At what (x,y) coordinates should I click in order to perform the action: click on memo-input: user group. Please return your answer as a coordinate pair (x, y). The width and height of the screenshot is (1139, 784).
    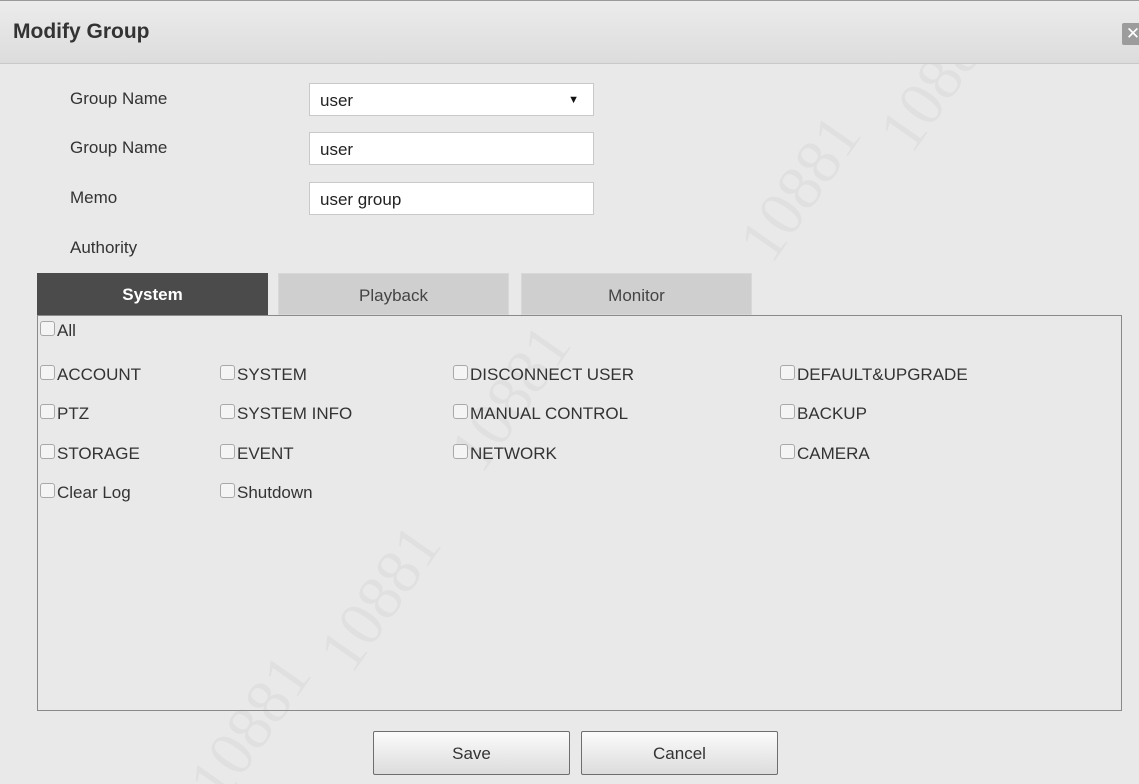
    Looking at the image, I should click on (451, 198).